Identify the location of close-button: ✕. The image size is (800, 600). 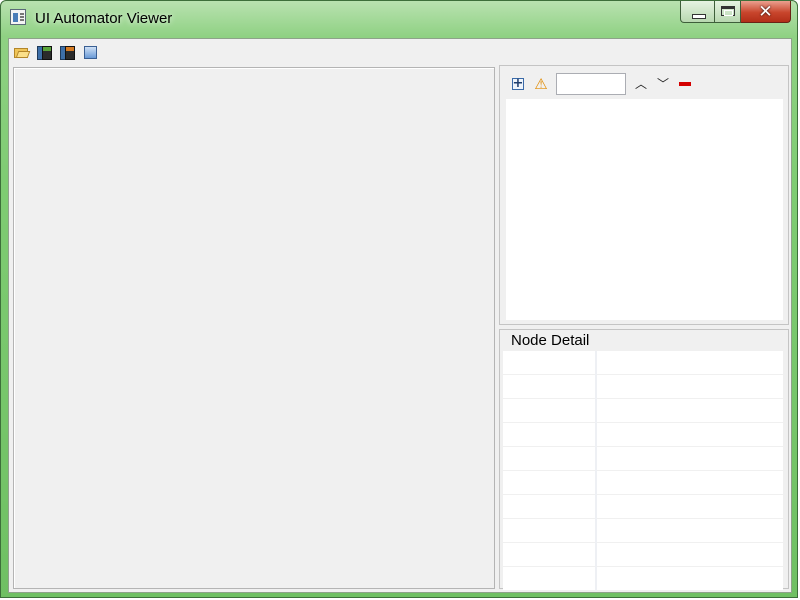
(766, 12).